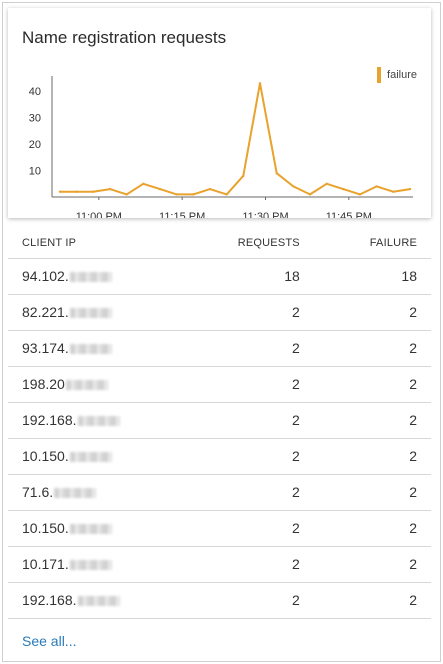  What do you see at coordinates (349, 214) in the screenshot?
I see `x-tick-label: 11:45 PM` at bounding box center [349, 214].